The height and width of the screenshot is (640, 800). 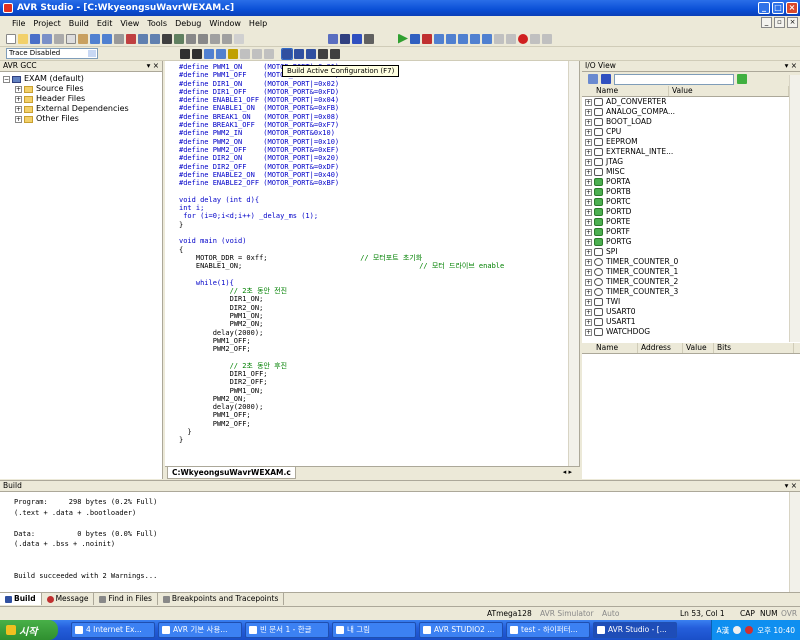 I want to click on io-filter-input, so click(x=674, y=79).